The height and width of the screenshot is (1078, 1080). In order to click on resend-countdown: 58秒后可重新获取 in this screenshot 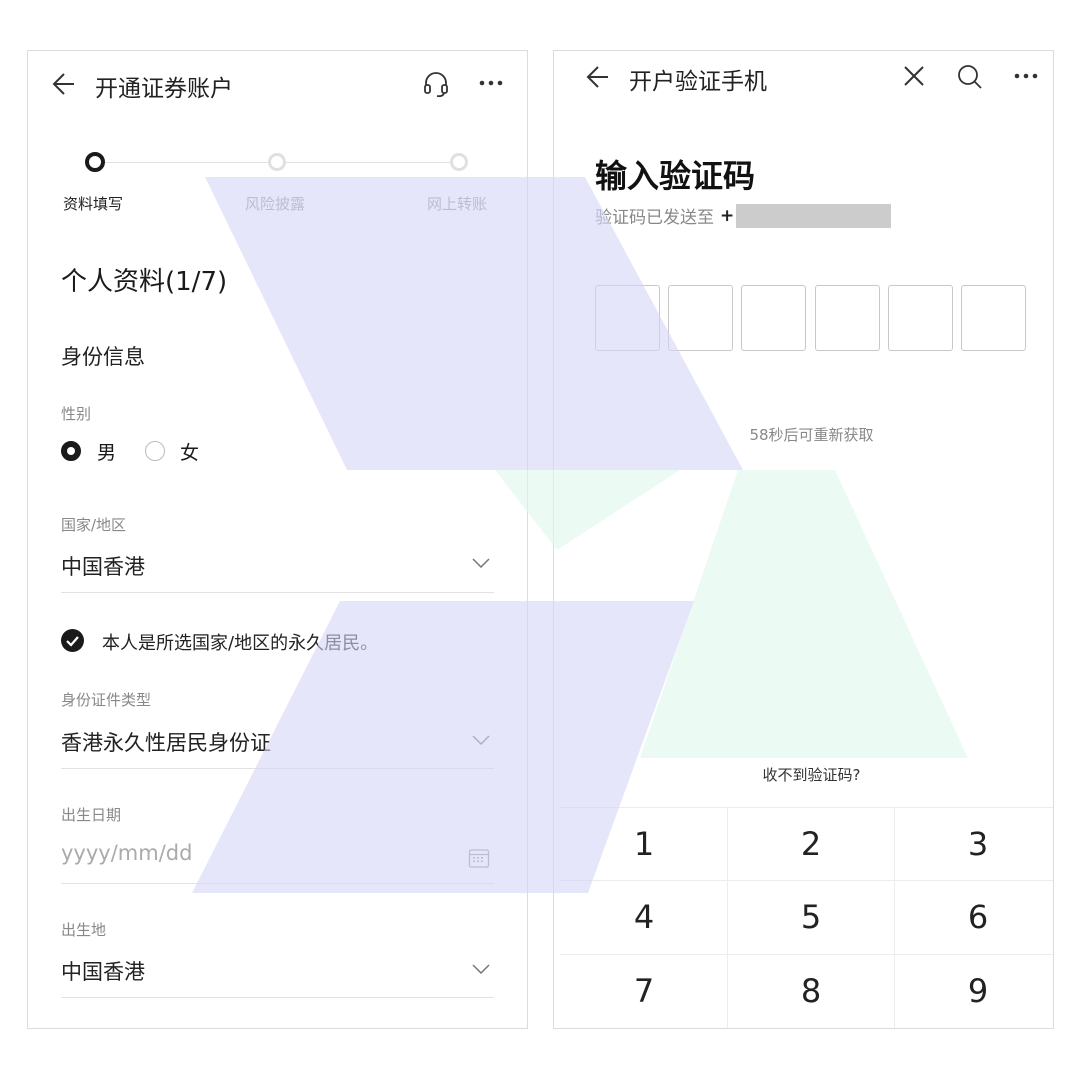, I will do `click(811, 435)`.